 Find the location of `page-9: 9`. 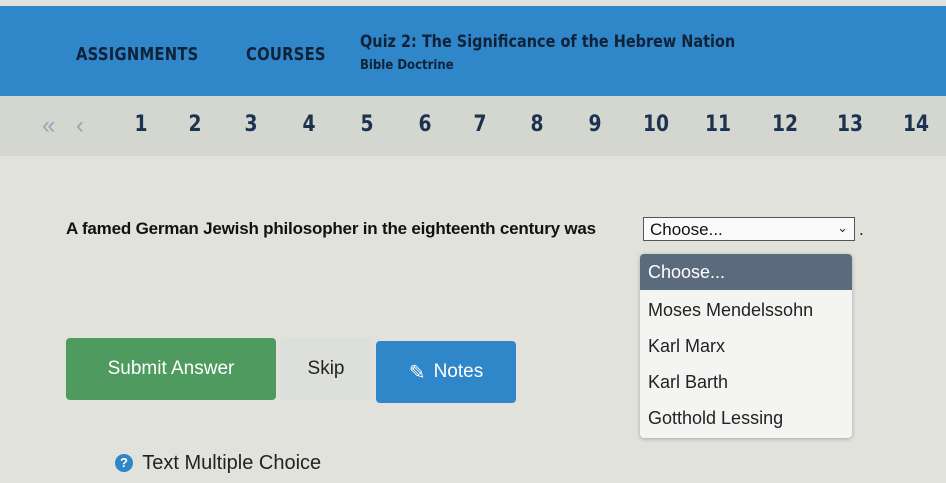

page-9: 9 is located at coordinates (594, 124).